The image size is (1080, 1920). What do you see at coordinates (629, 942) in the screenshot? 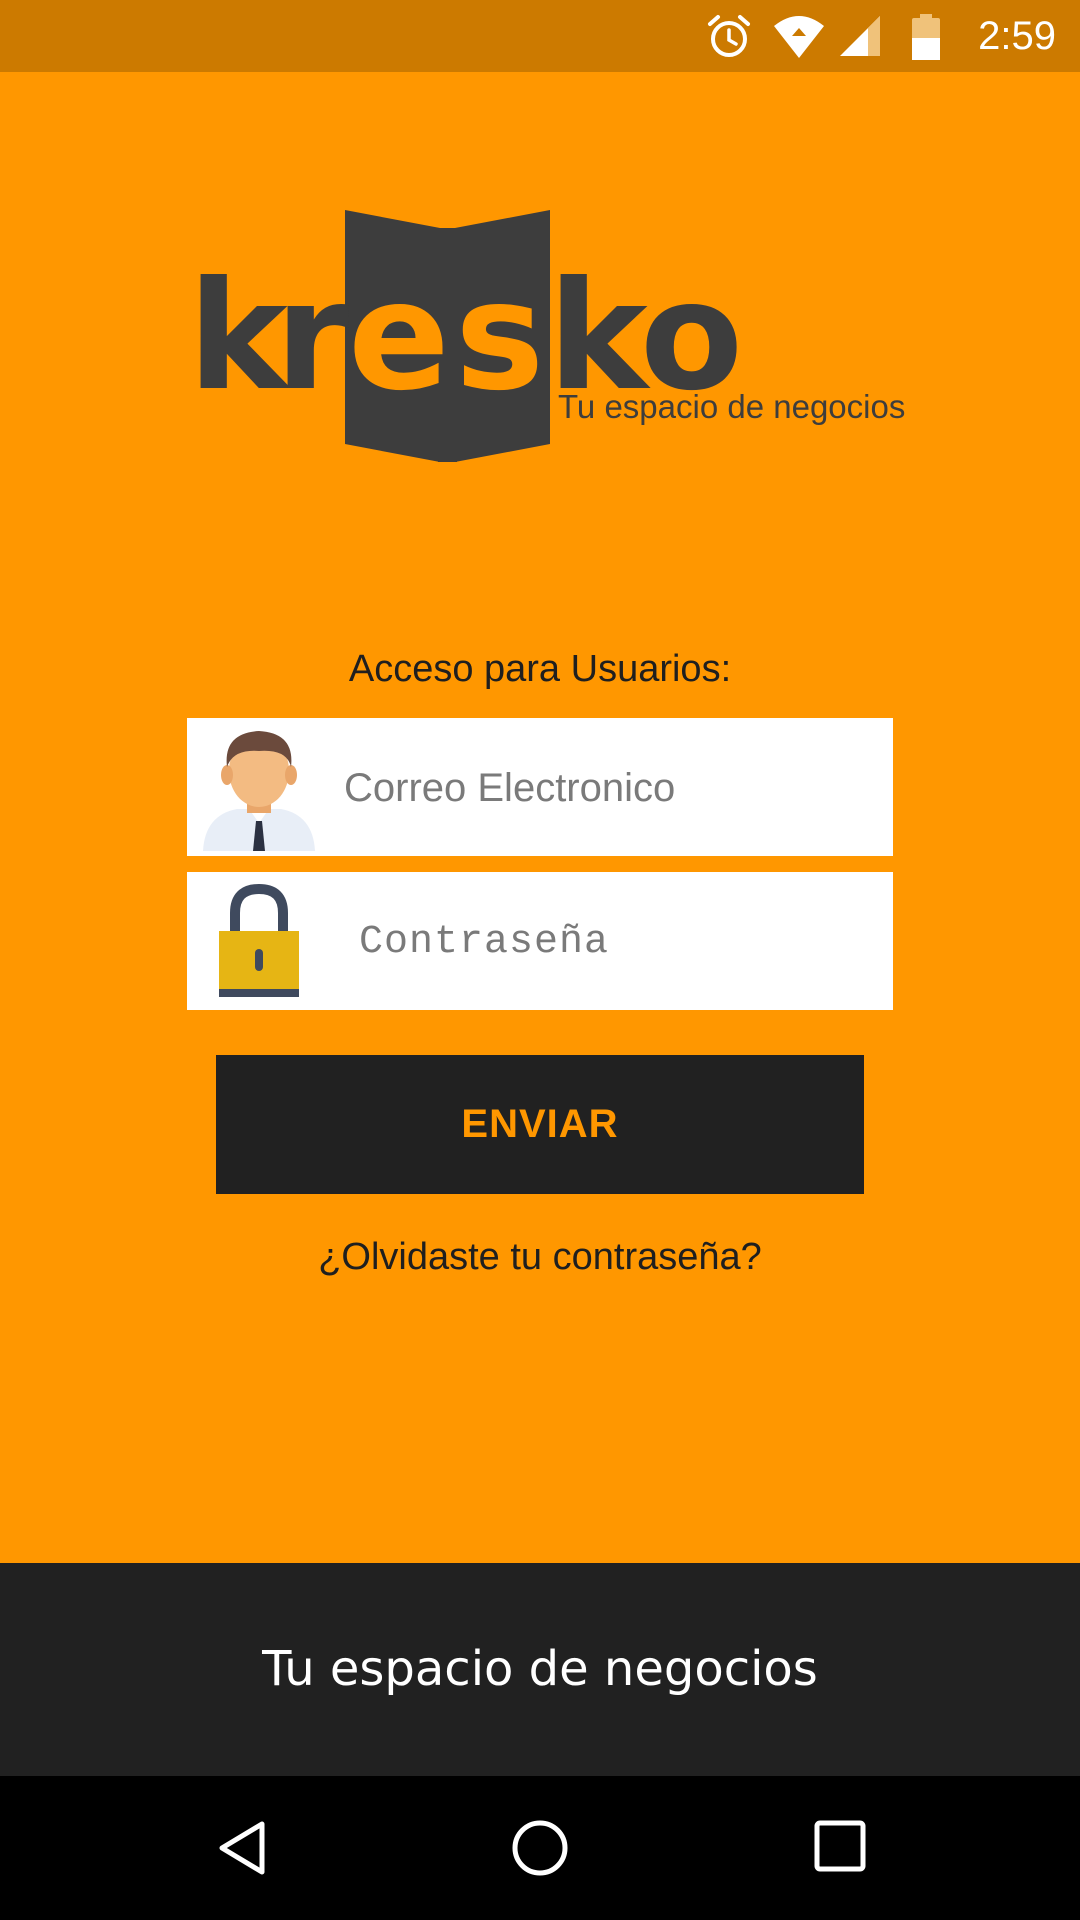
I see `password-input` at bounding box center [629, 942].